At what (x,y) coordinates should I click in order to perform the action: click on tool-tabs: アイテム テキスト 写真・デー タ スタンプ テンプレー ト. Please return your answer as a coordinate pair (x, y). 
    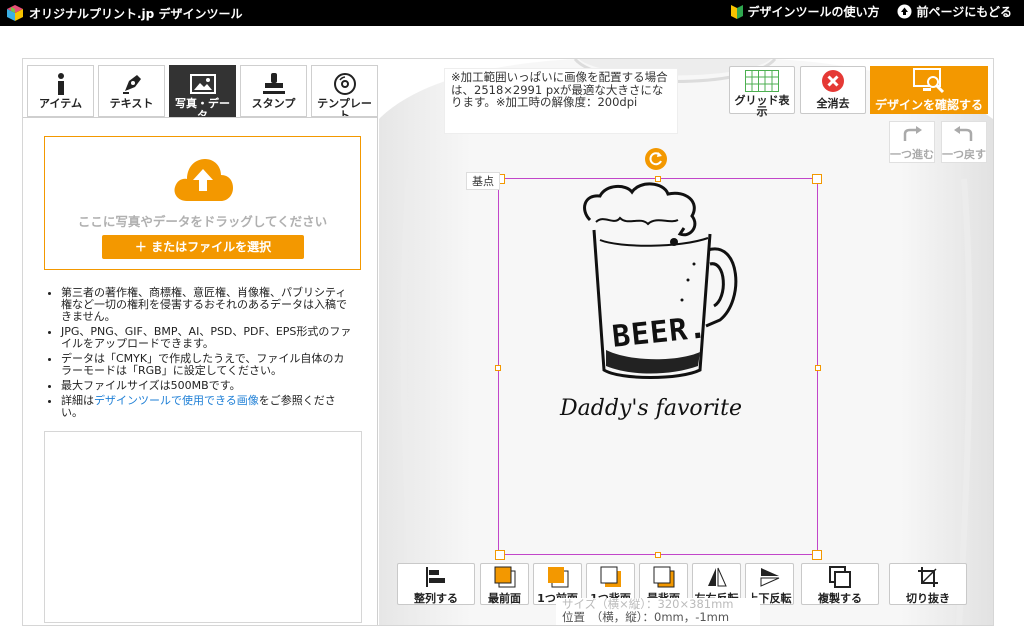
    Looking at the image, I should click on (202, 91).